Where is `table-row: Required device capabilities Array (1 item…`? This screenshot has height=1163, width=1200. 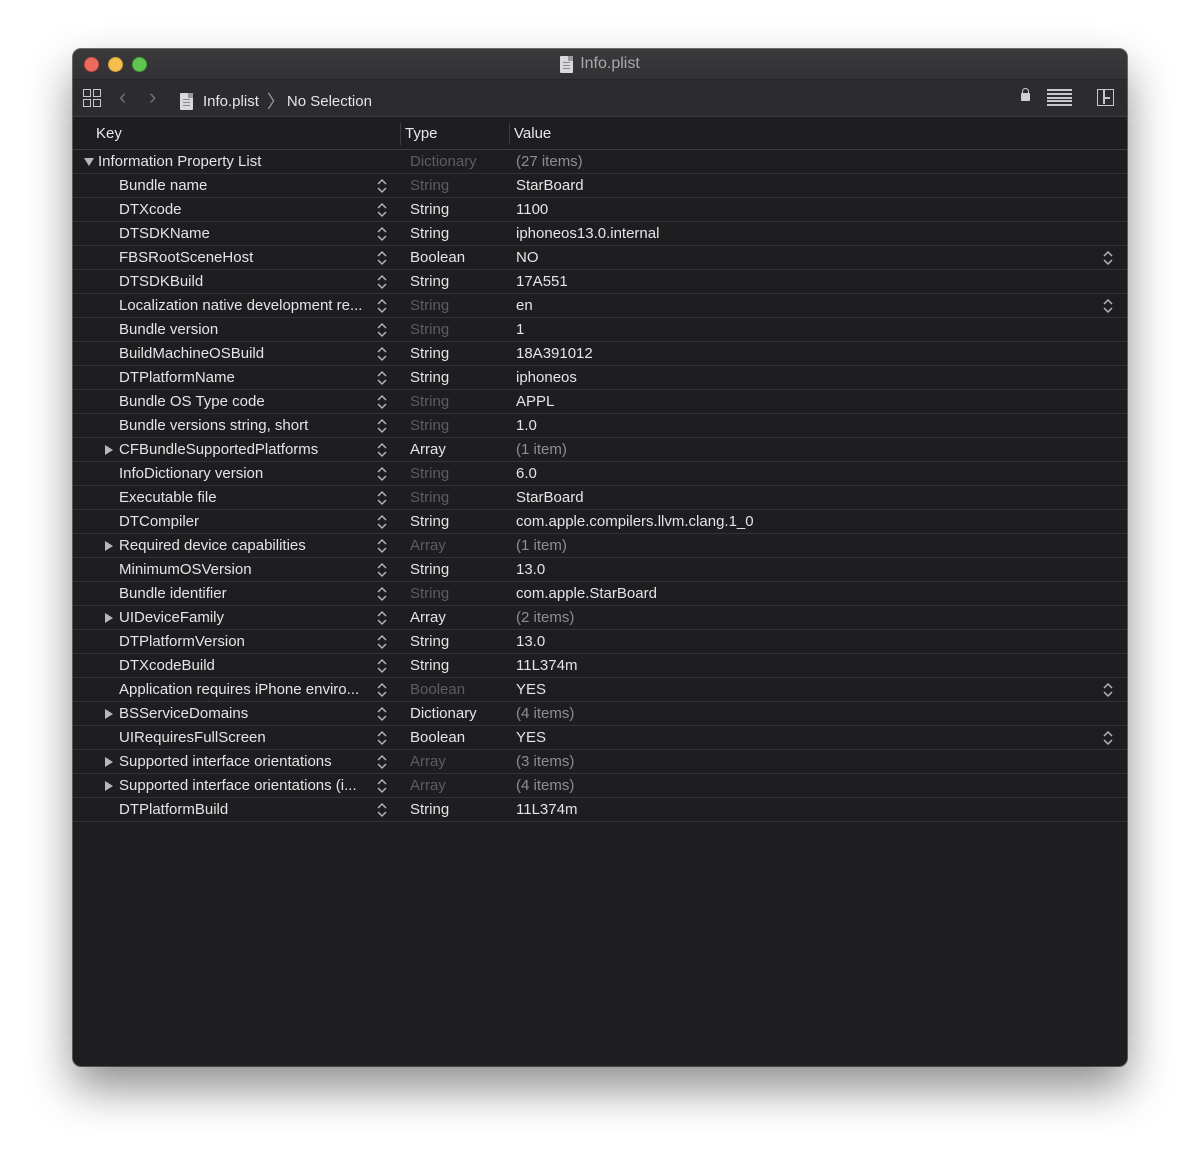 table-row: Required device capabilities Array (1 item… is located at coordinates (600, 546).